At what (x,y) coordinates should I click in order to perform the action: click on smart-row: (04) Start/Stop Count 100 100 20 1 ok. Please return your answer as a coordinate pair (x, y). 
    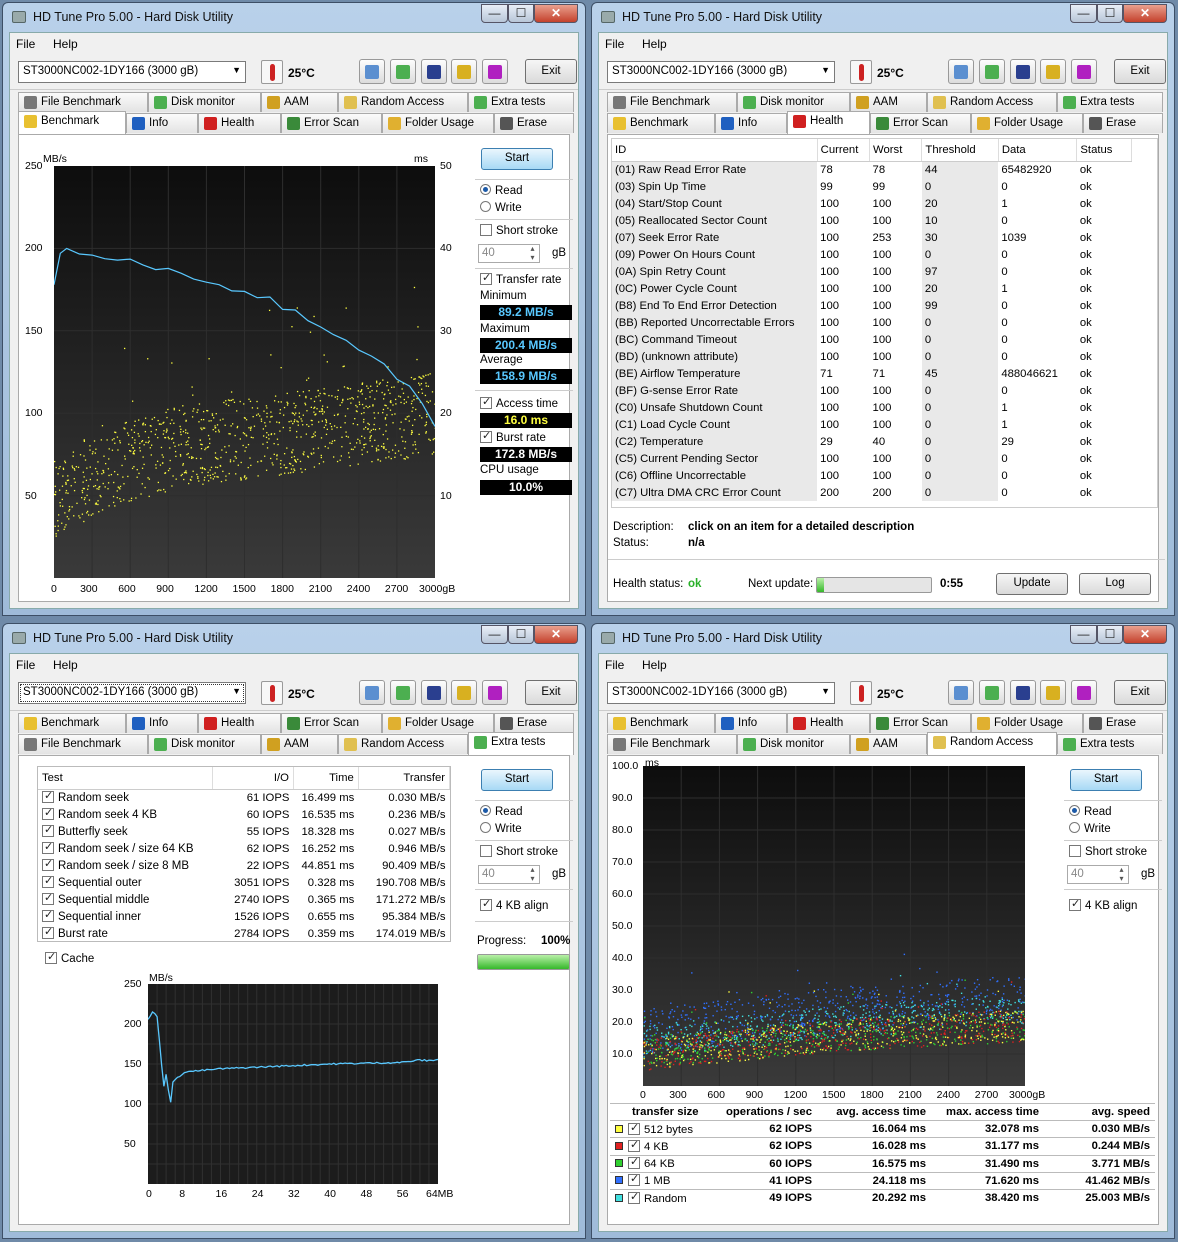
    Looking at the image, I should click on (872, 203).